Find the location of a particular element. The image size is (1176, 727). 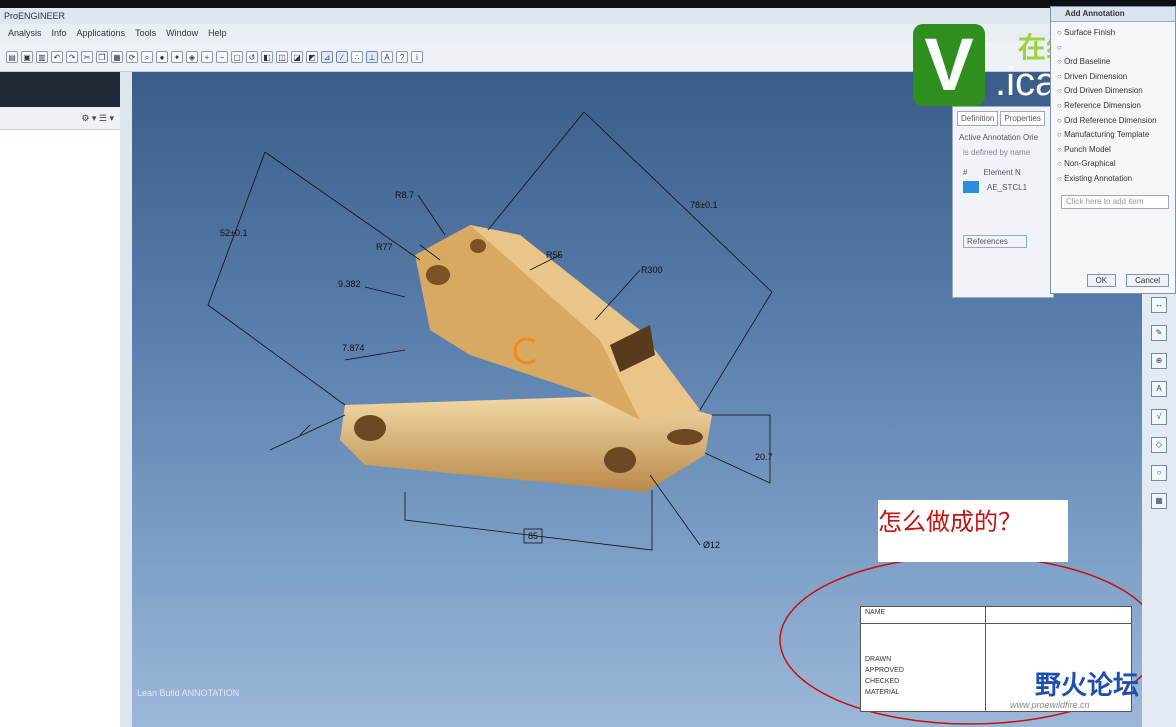

find-icon: ⌕ is located at coordinates (147, 56).